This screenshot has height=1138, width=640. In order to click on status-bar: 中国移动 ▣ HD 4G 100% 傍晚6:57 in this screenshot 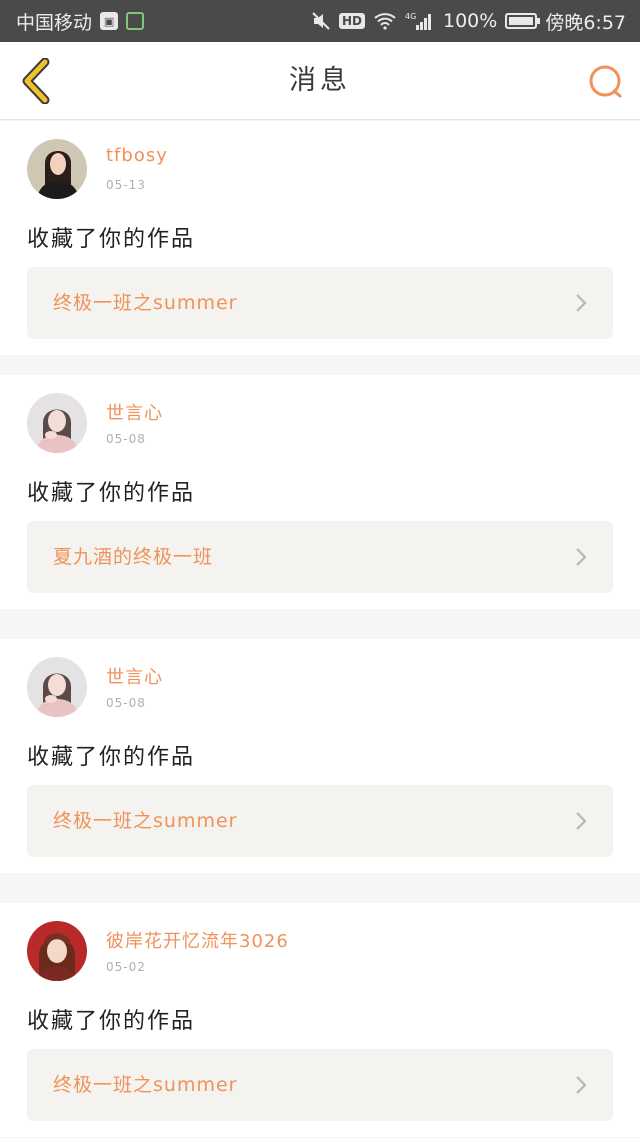, I will do `click(320, 21)`.